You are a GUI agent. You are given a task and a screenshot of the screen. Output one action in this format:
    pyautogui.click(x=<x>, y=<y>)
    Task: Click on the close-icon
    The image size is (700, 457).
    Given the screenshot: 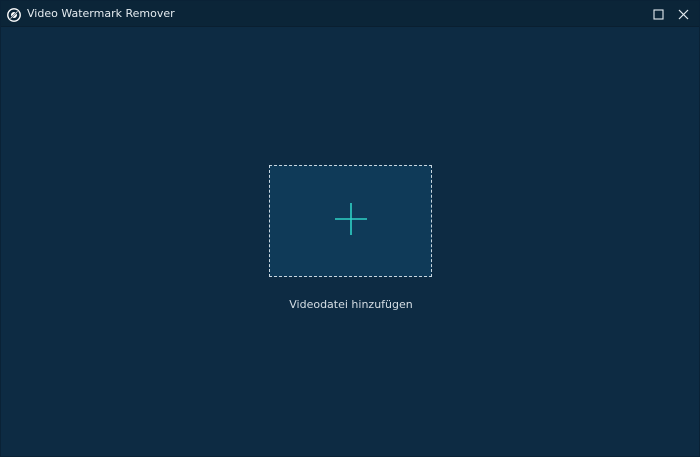 What is the action you would take?
    pyautogui.click(x=683, y=14)
    